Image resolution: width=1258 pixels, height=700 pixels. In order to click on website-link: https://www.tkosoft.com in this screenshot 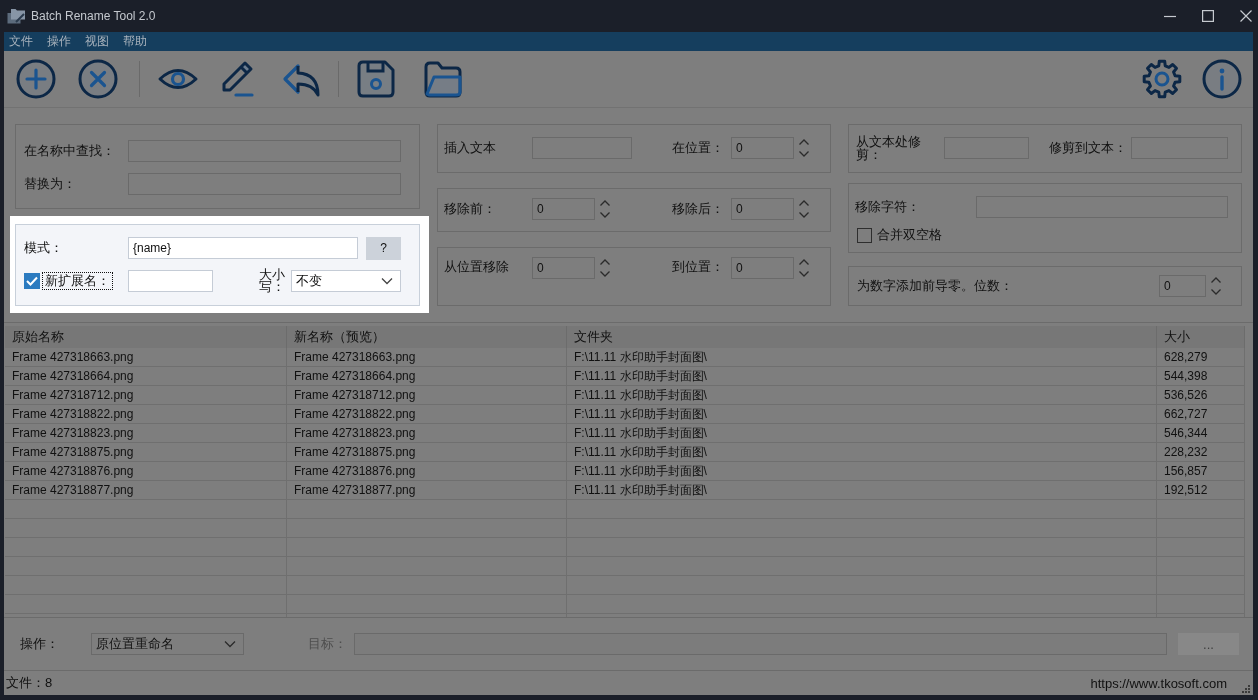, I will do `click(1158, 683)`.